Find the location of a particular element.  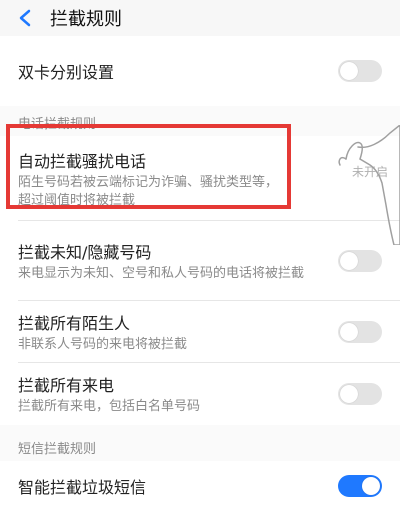

call-rules-section-title: 电话拦截规则 is located at coordinates (200, 121).